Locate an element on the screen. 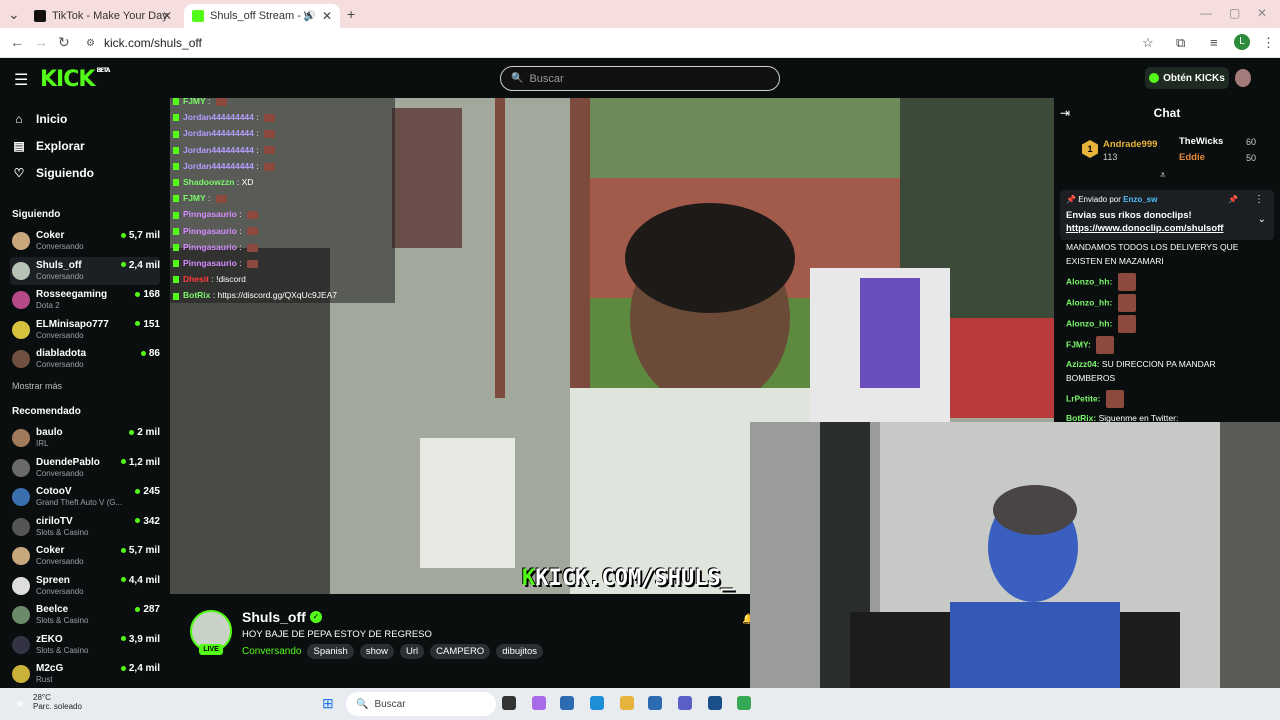  chat-username: FJMY: is located at coordinates (1078, 344).